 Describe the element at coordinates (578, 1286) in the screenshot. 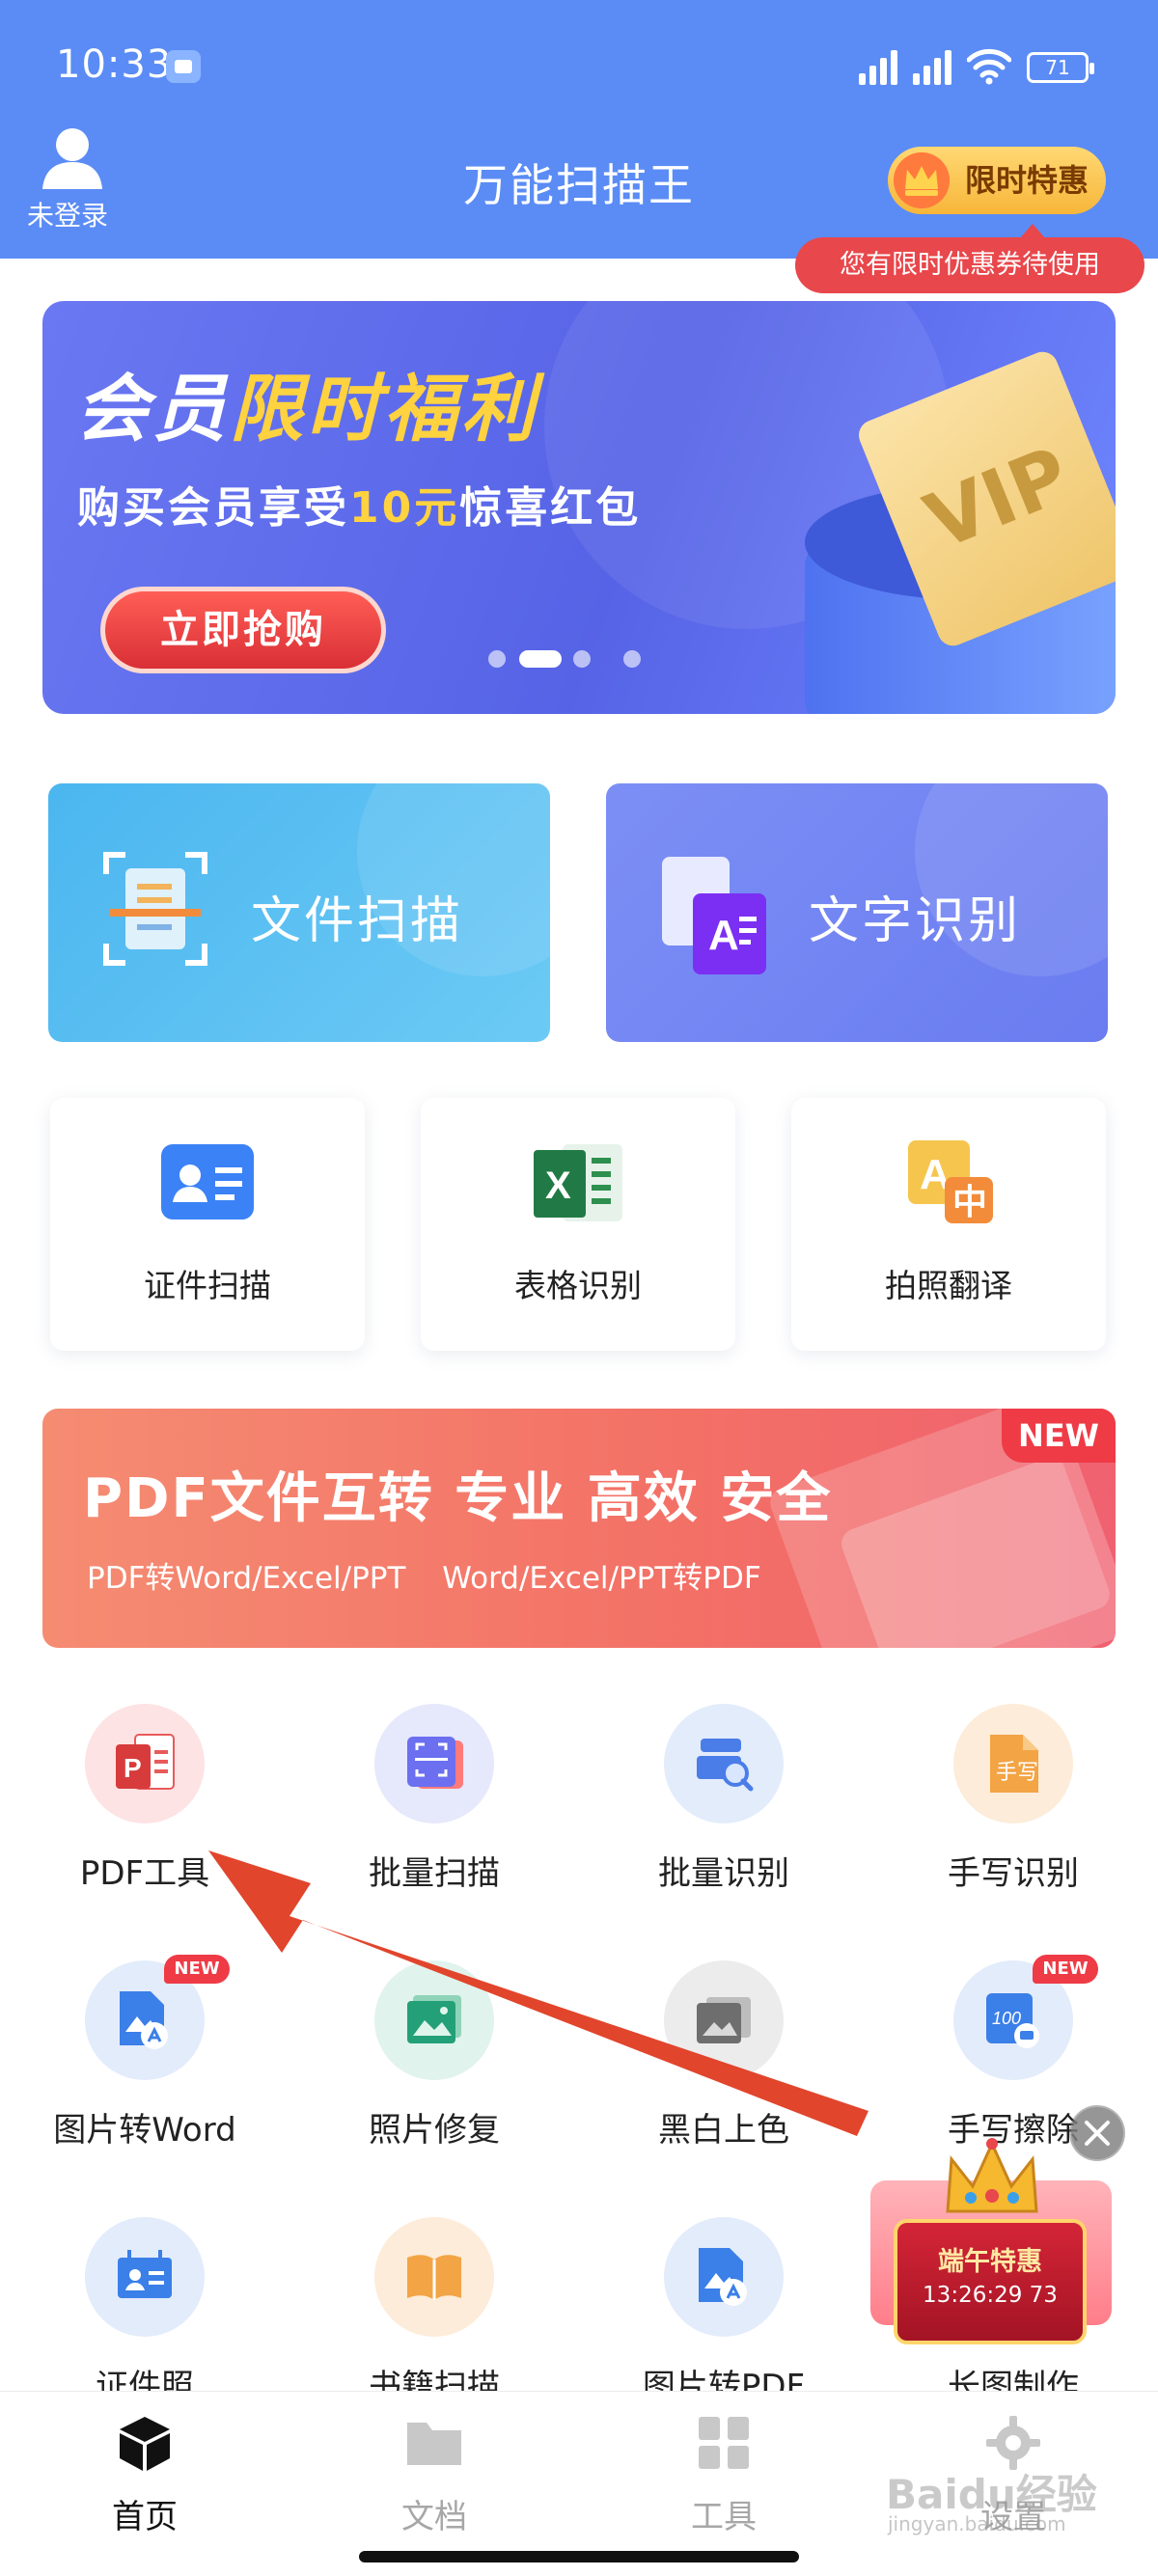

I see `table-recognition-label: 表格识别` at that location.